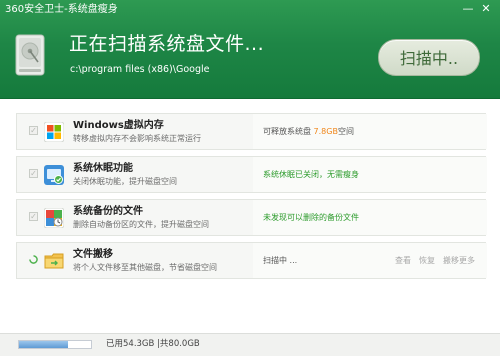 The width and height of the screenshot is (500, 356). I want to click on item-description: 关闭休眠功能，提升磁盘空间, so click(125, 181).